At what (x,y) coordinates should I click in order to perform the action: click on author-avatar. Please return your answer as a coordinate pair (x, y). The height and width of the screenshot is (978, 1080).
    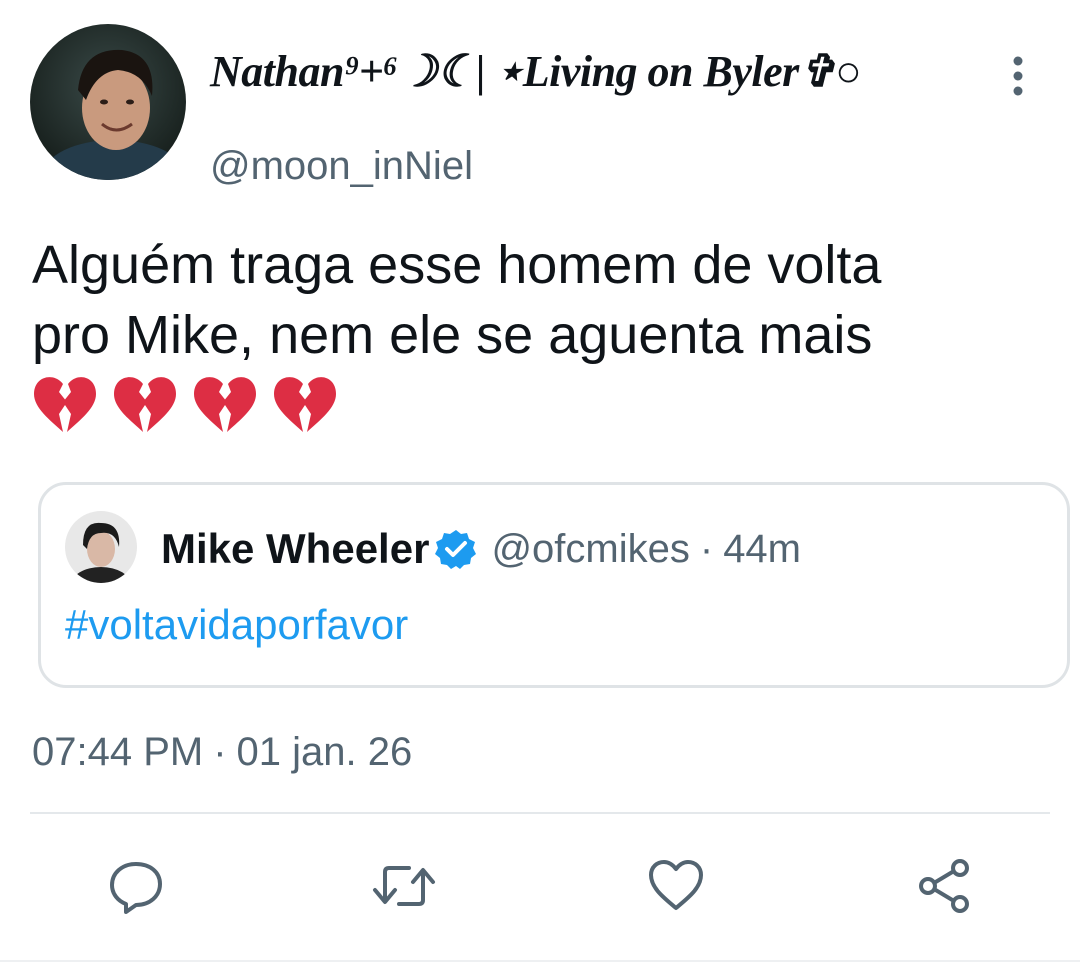
    Looking at the image, I should click on (108, 102).